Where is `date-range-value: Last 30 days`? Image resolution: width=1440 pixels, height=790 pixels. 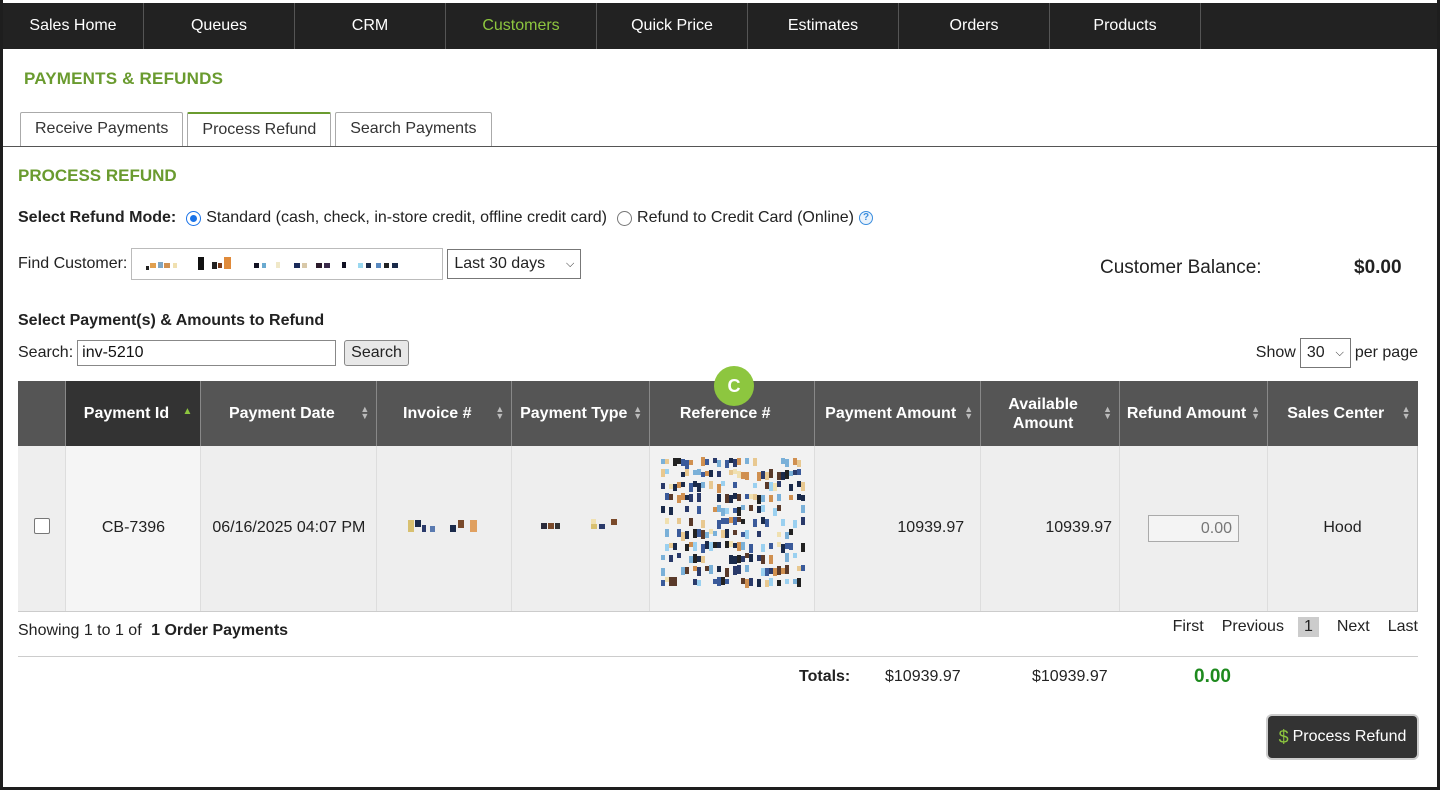 date-range-value: Last 30 days is located at coordinates (500, 263).